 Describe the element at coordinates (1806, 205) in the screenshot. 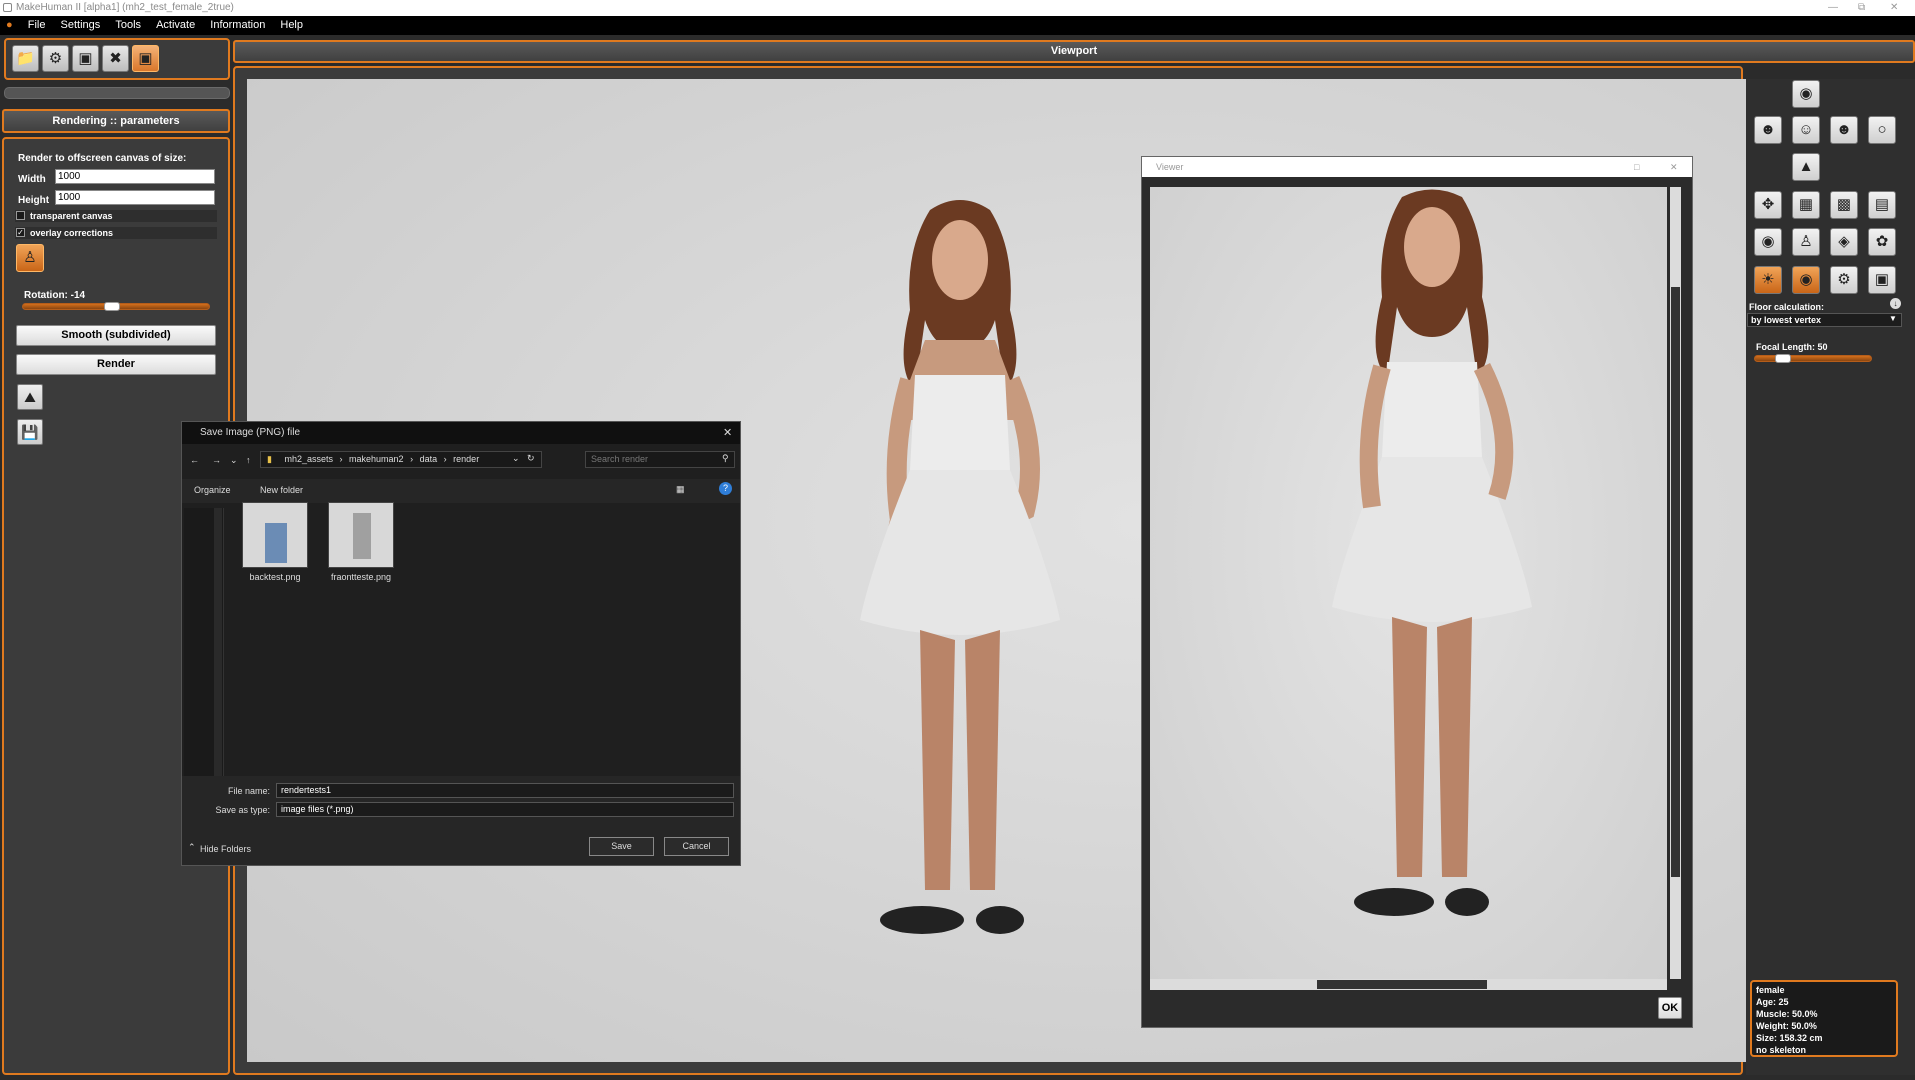

I see `grid-icon: ▦` at that location.